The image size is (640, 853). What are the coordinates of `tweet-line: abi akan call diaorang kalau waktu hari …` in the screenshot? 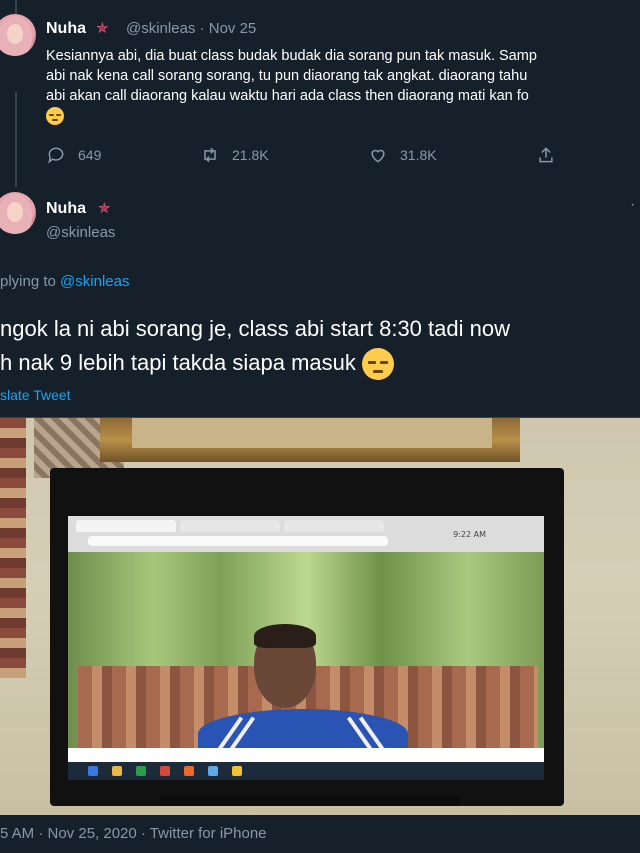 It's located at (287, 96).